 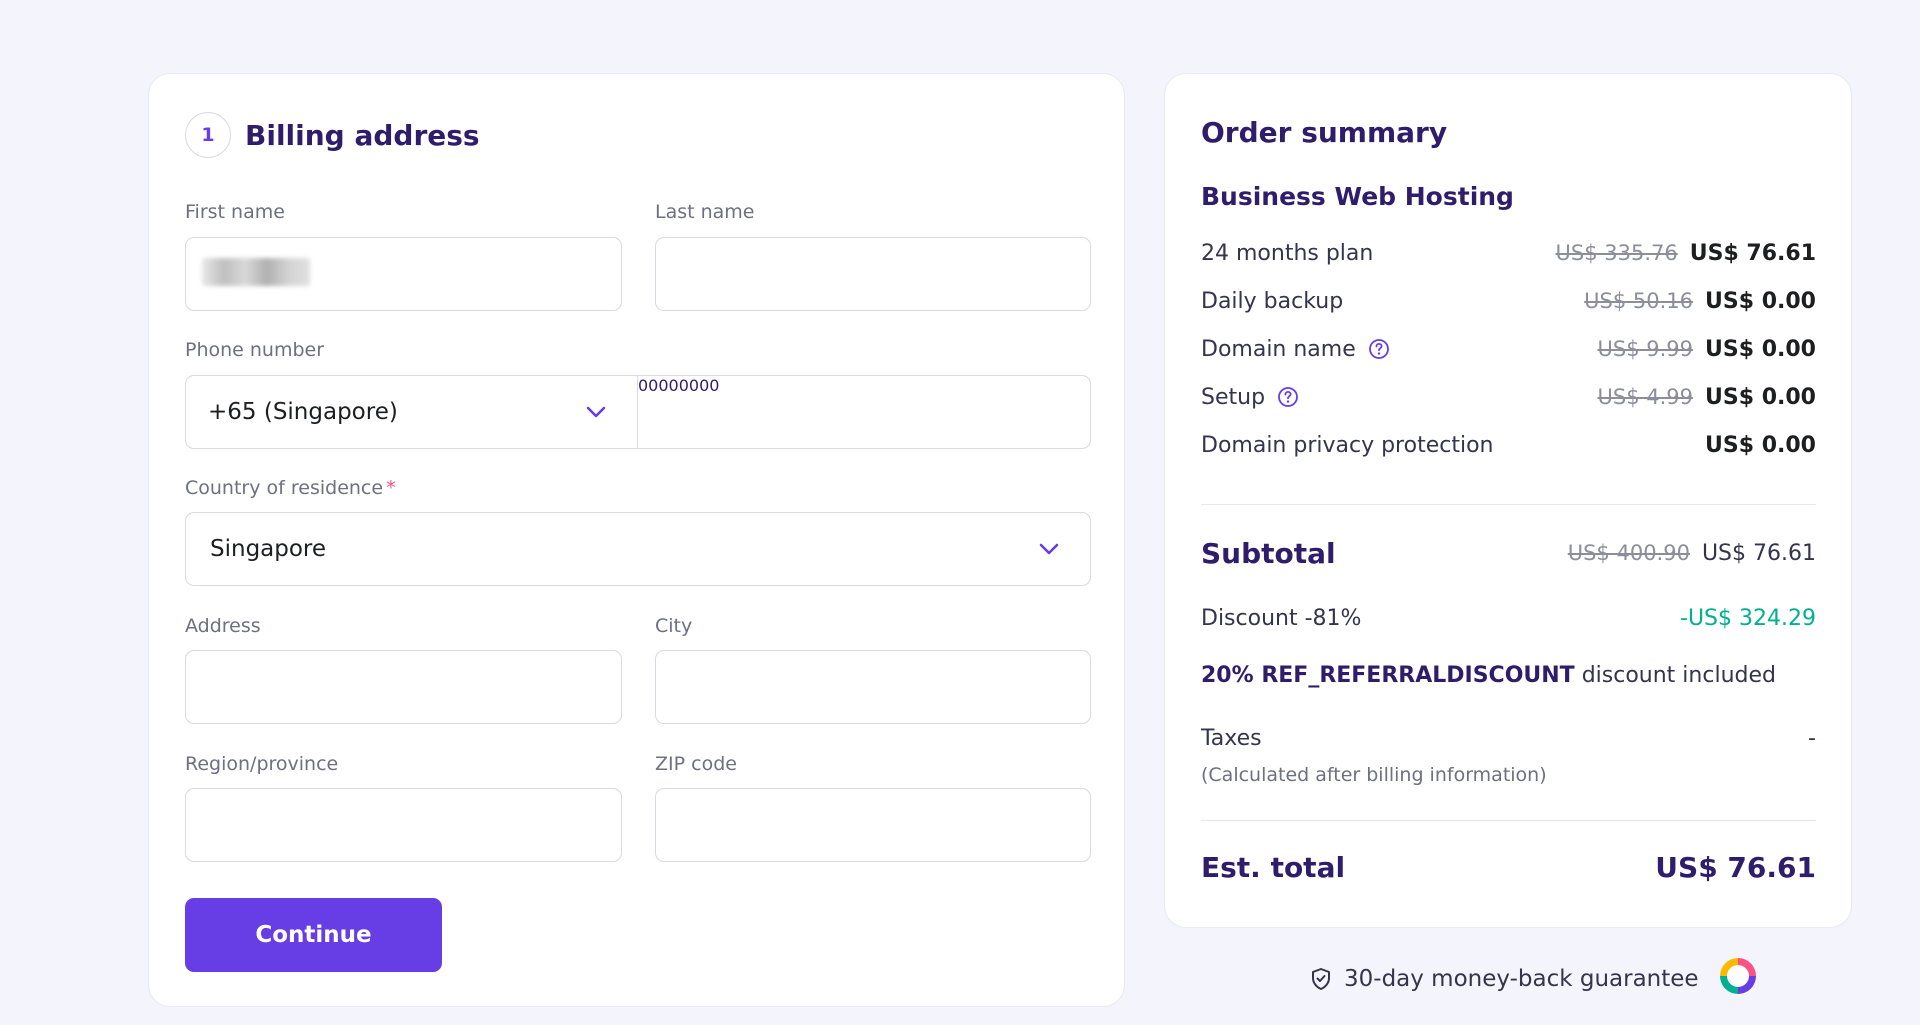 I want to click on old-price: US$ 50.16, so click(x=1639, y=301).